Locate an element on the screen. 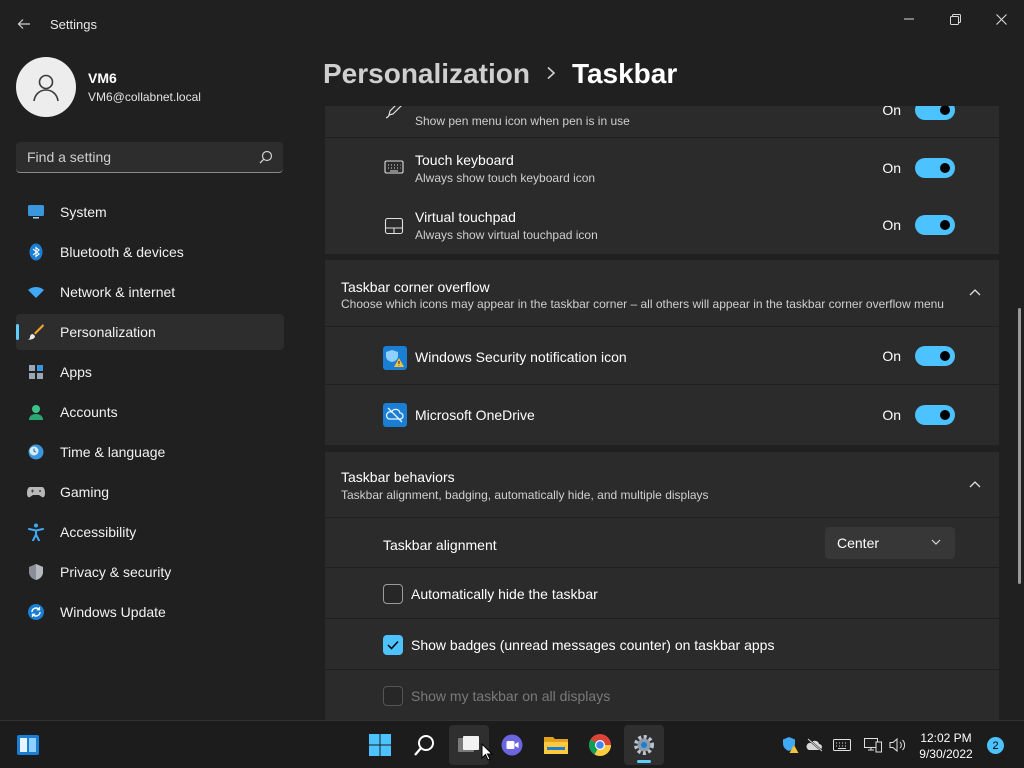  all-displays-label: Show my taskbar on all displays is located at coordinates (511, 696).